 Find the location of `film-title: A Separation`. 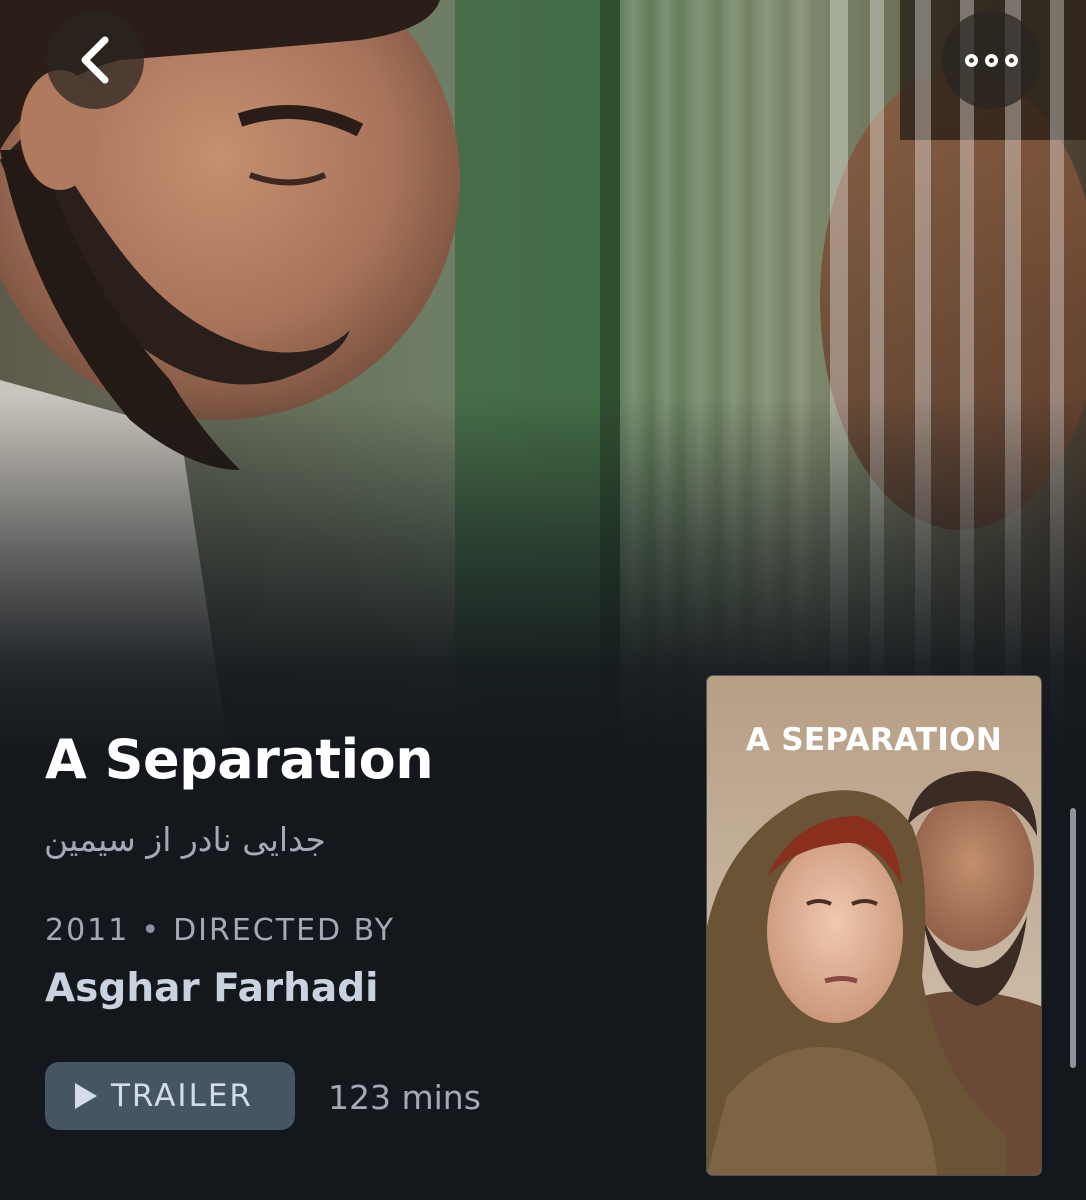

film-title: A Separation is located at coordinates (239, 759).